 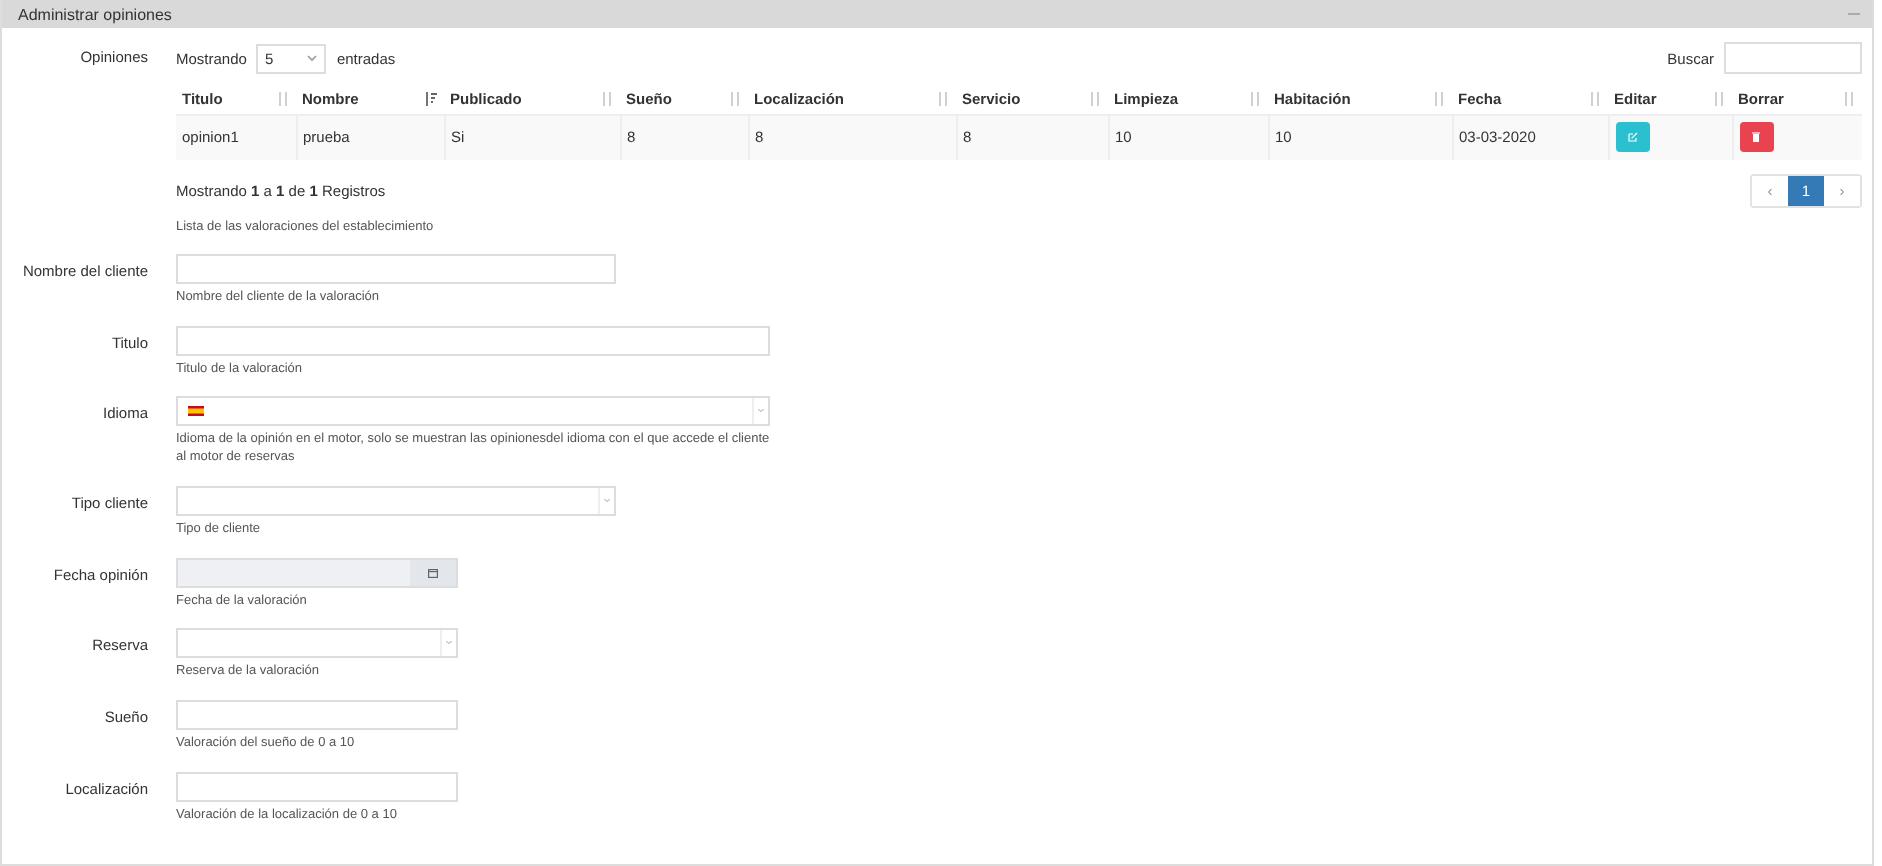 What do you see at coordinates (317, 572) in the screenshot?
I see `date-field` at bounding box center [317, 572].